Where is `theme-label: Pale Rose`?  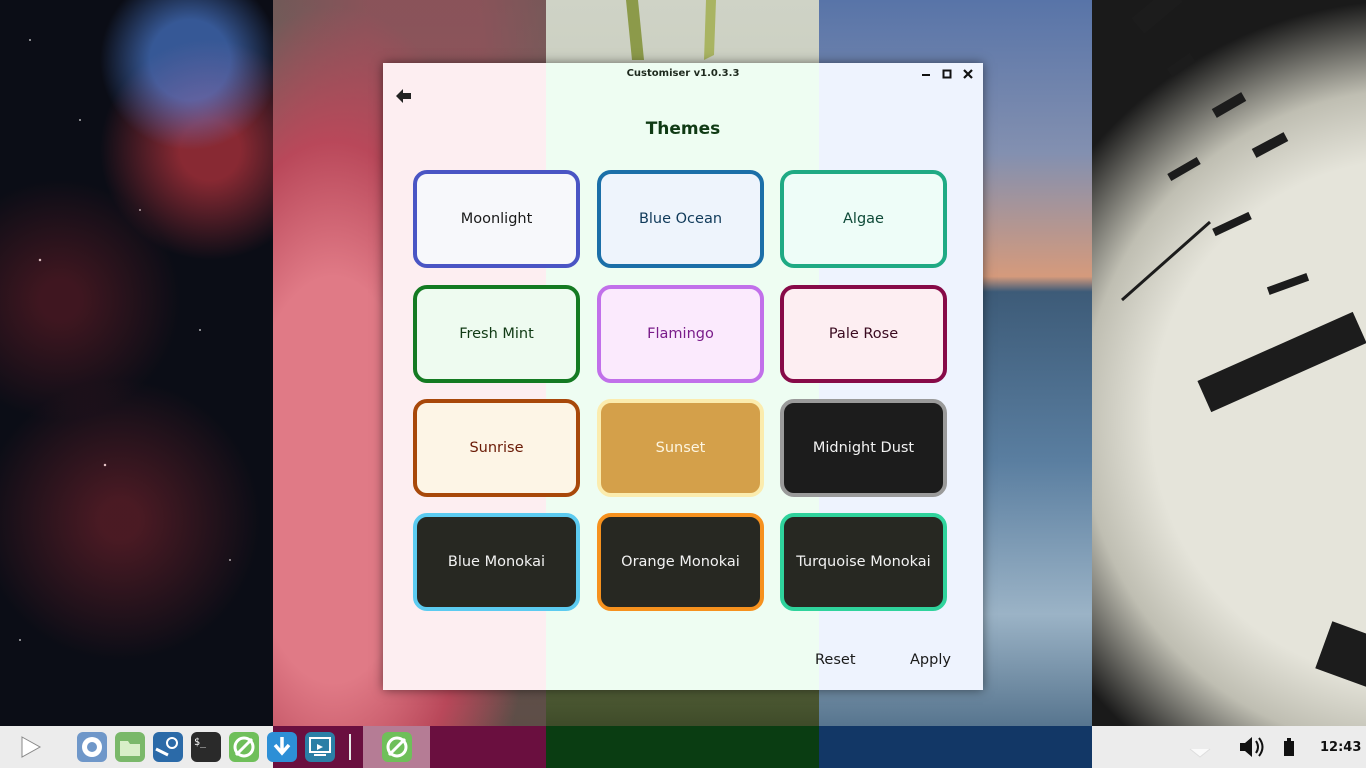
theme-label: Pale Rose is located at coordinates (863, 334).